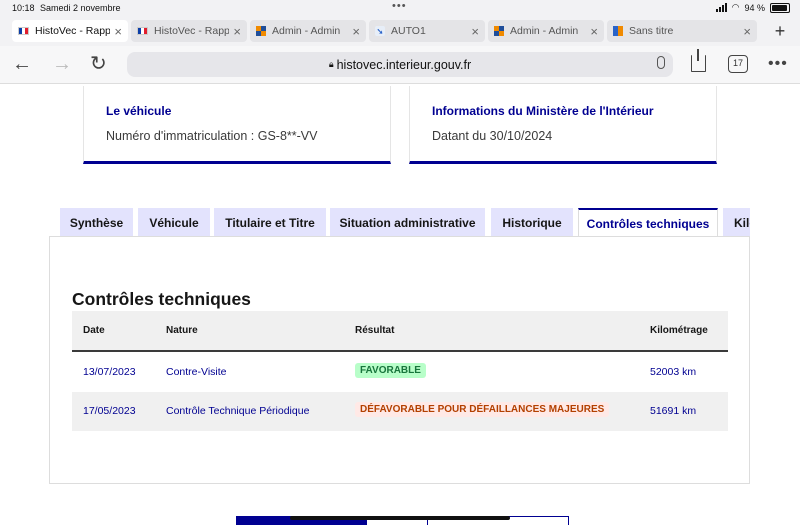 Image resolution: width=800 pixels, height=525 pixels. I want to click on ministry-card-title: Informations du Ministère de l'Intérieur, so click(543, 111).